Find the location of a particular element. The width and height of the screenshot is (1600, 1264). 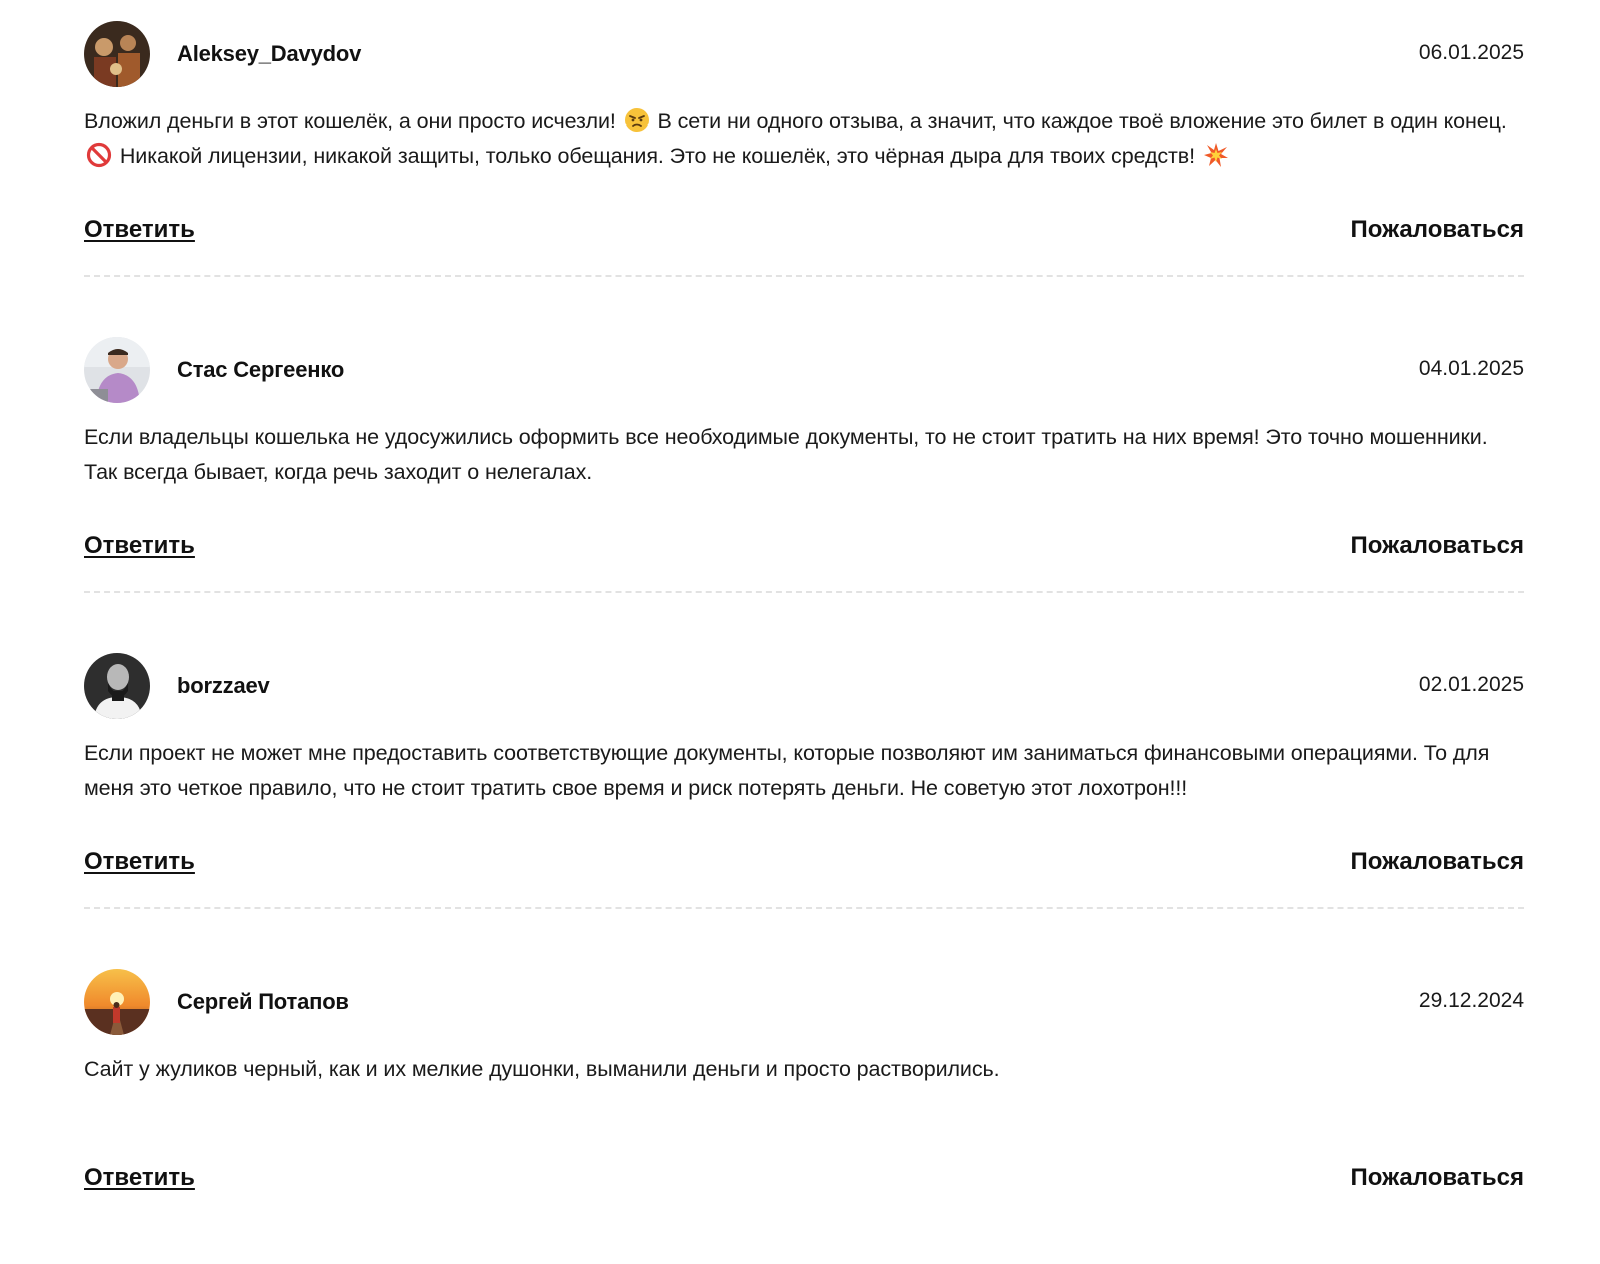

prohibited-icon is located at coordinates (99, 155).